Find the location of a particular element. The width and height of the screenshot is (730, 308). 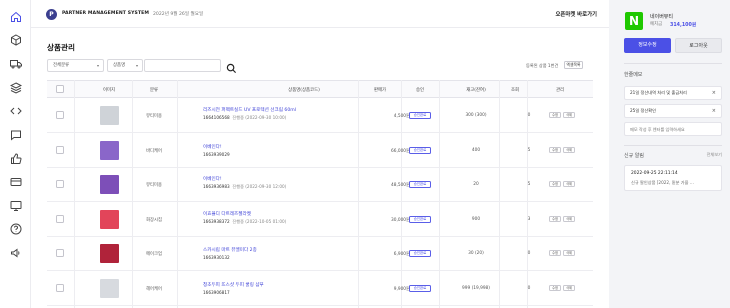

deposit-amount: 314,100원 is located at coordinates (683, 25).